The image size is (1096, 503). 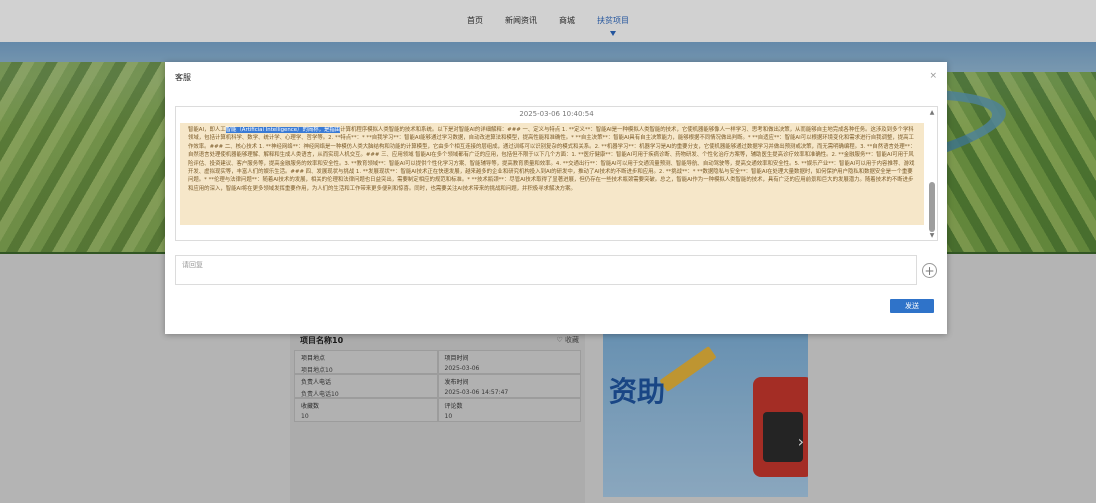 What do you see at coordinates (932, 174) in the screenshot?
I see `chat-scrollbar: ▲ ▼` at bounding box center [932, 174].